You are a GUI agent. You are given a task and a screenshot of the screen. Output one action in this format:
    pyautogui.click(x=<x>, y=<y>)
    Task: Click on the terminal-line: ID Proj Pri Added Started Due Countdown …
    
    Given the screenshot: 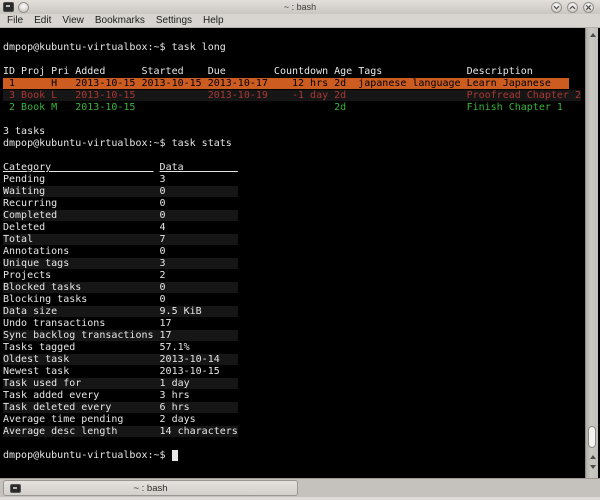 What is the action you would take?
    pyautogui.click(x=268, y=71)
    